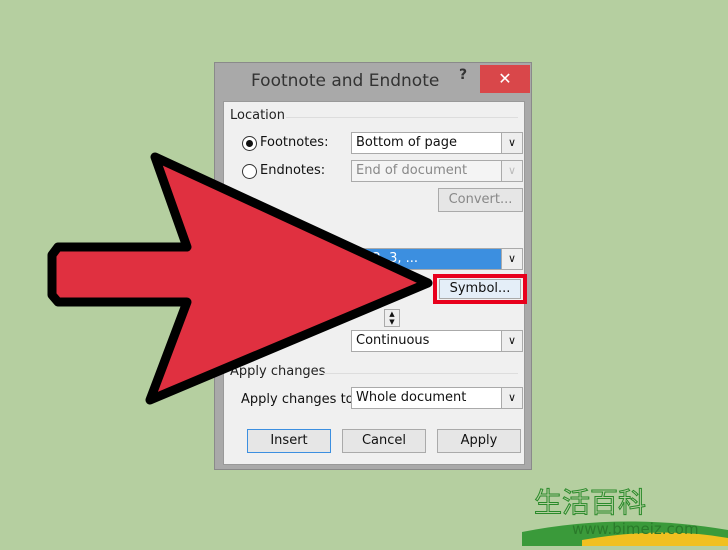 The height and width of the screenshot is (550, 728). I want to click on watermark-logo: 生活百科 www.bimeiz.com, so click(625, 514).